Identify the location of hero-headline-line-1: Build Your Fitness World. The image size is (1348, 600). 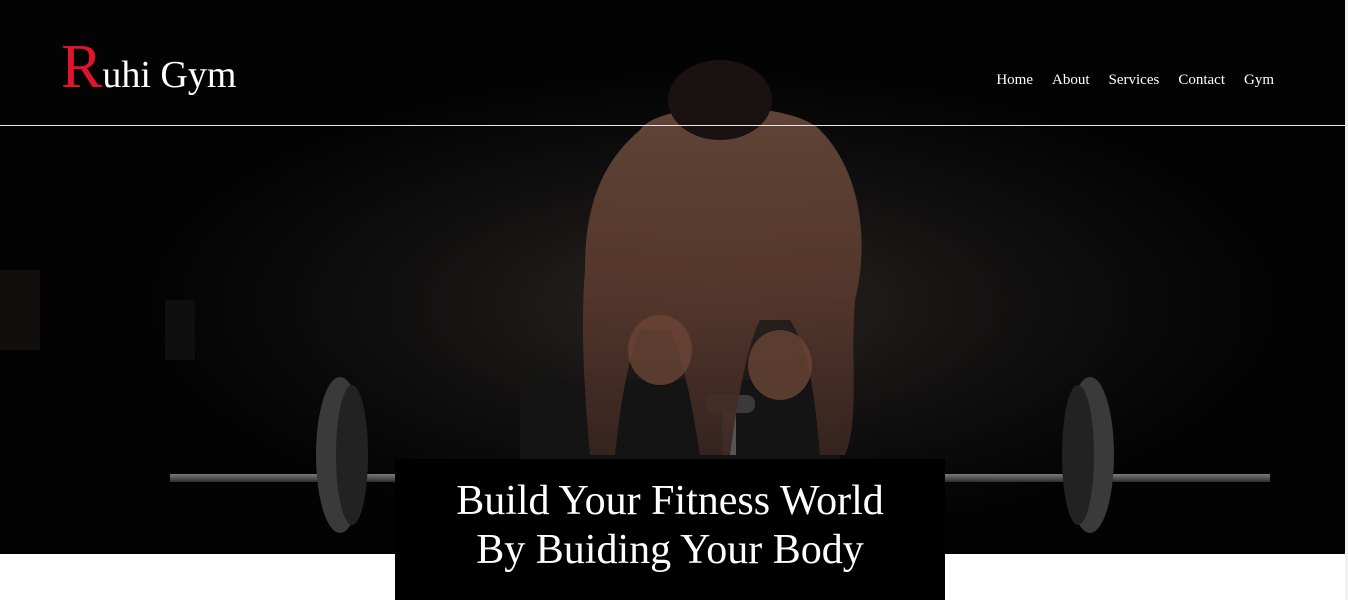
(670, 501).